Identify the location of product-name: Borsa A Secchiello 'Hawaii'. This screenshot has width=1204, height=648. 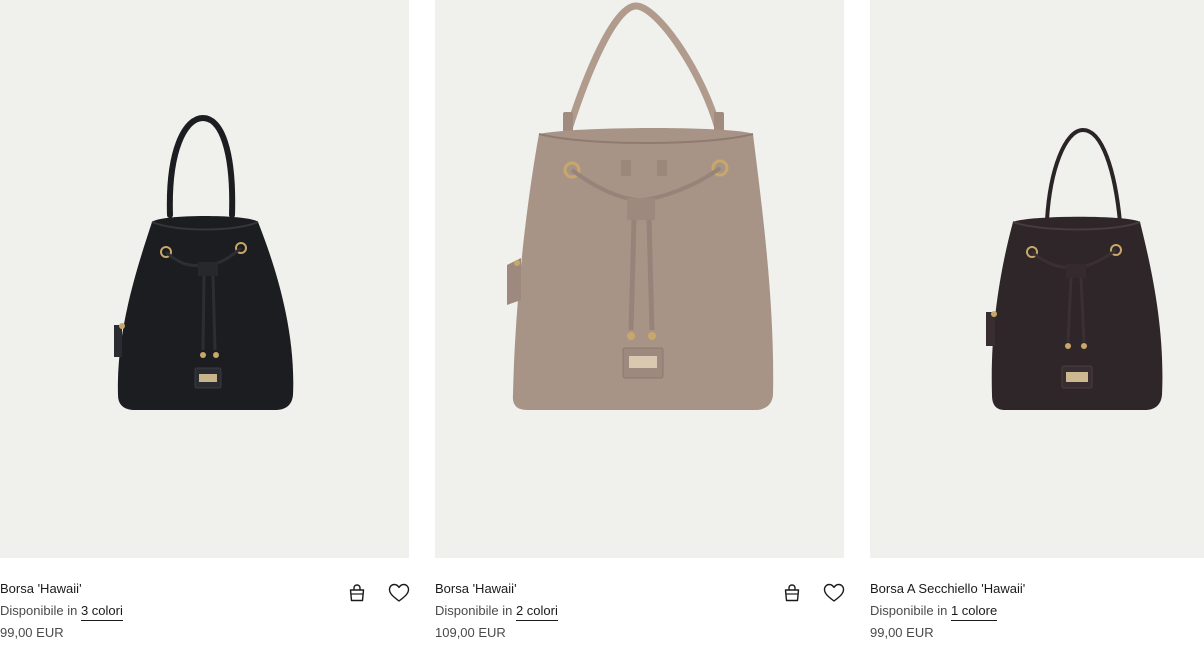
(947, 589).